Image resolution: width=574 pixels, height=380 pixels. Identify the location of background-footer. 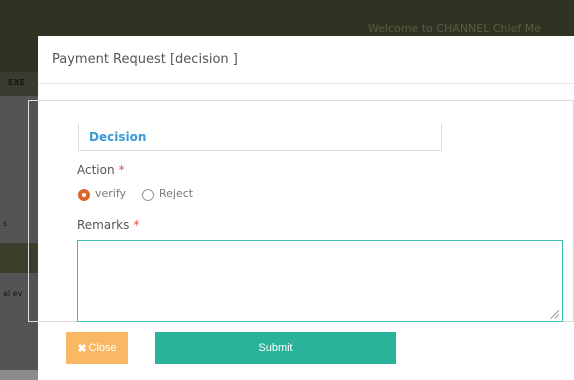
(20, 375).